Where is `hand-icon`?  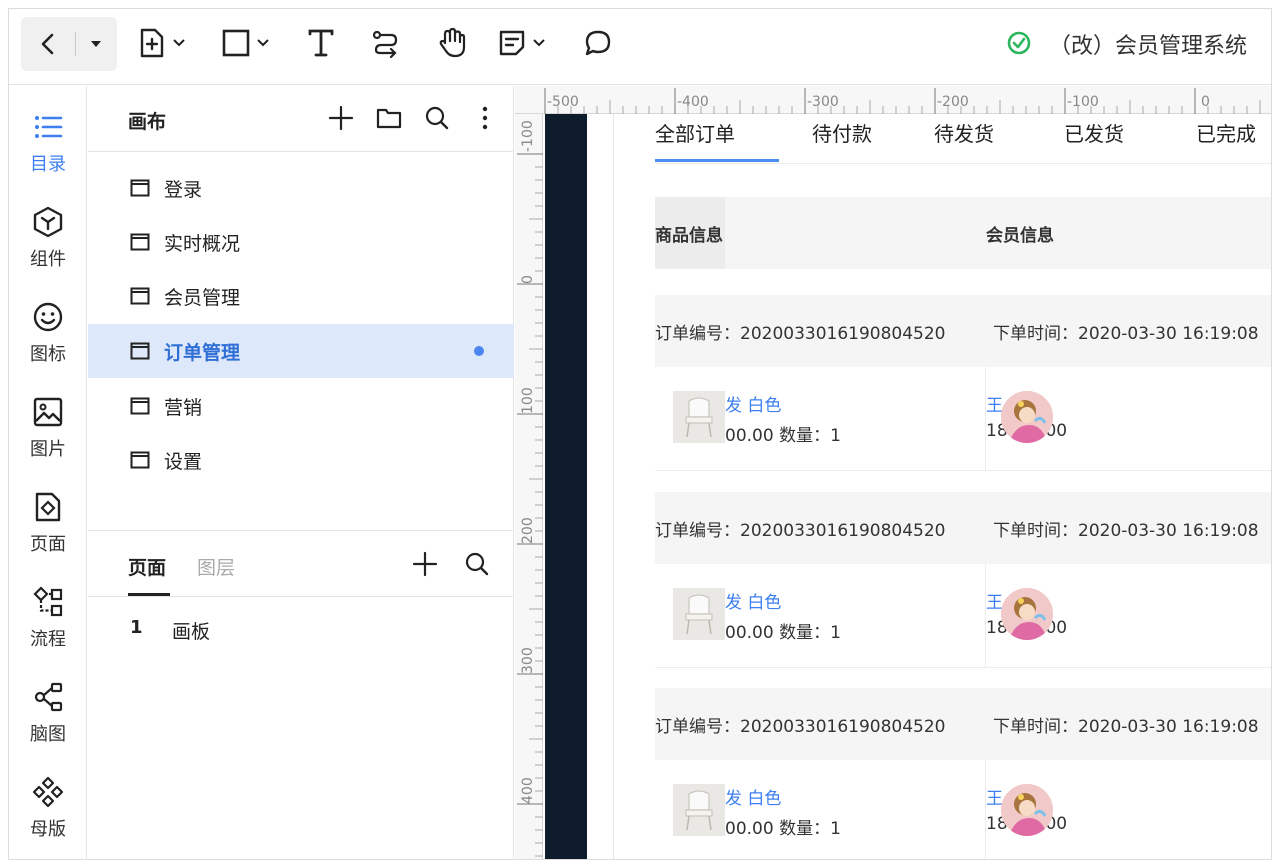 hand-icon is located at coordinates (452, 43).